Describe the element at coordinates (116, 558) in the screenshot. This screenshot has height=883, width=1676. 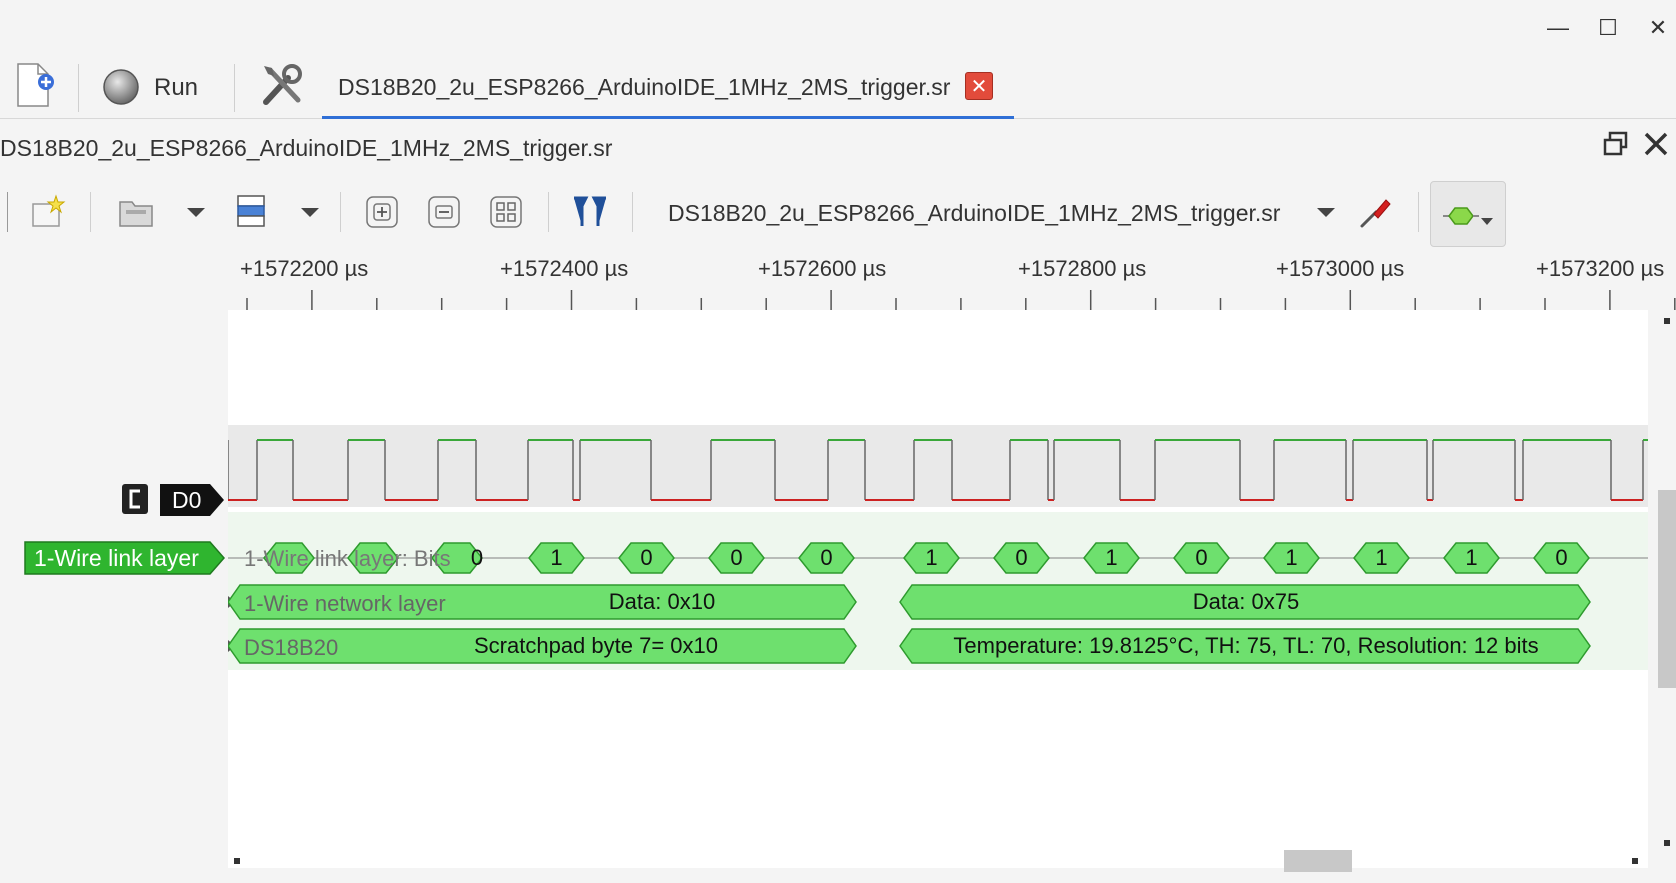
I see `decoder-label-text: 1-Wire link layer` at that location.